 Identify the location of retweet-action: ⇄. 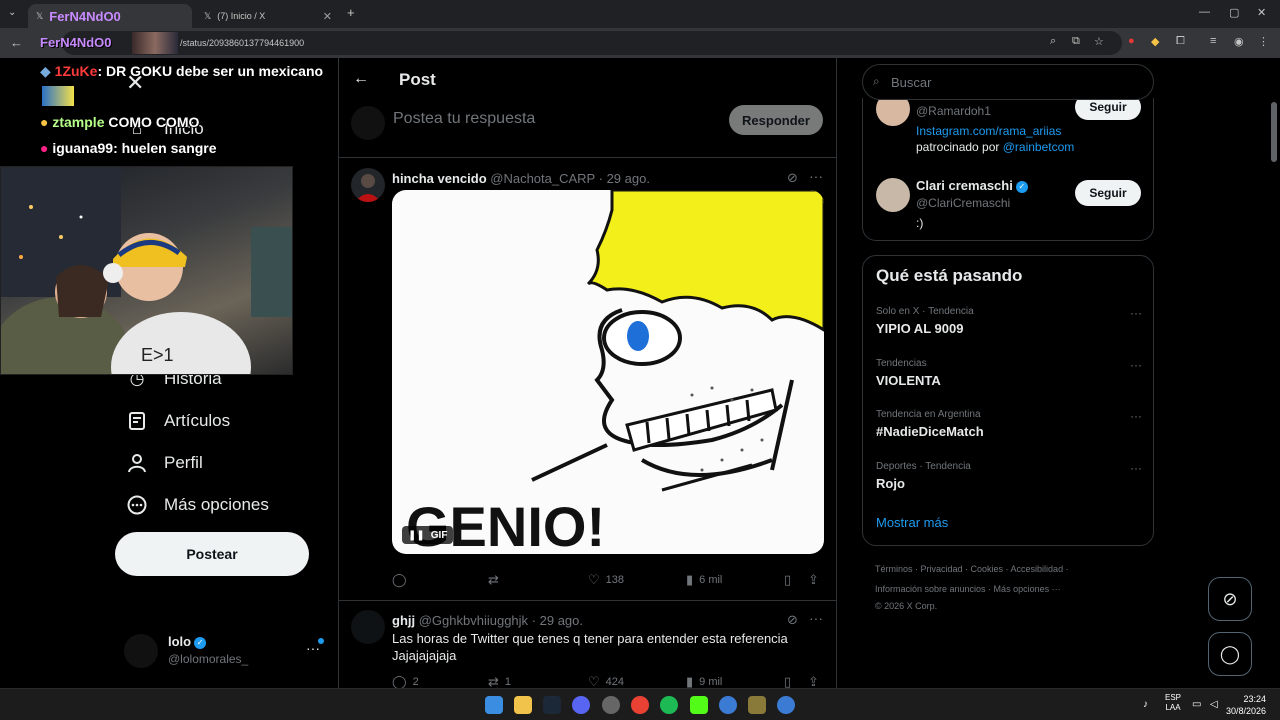
(496, 580).